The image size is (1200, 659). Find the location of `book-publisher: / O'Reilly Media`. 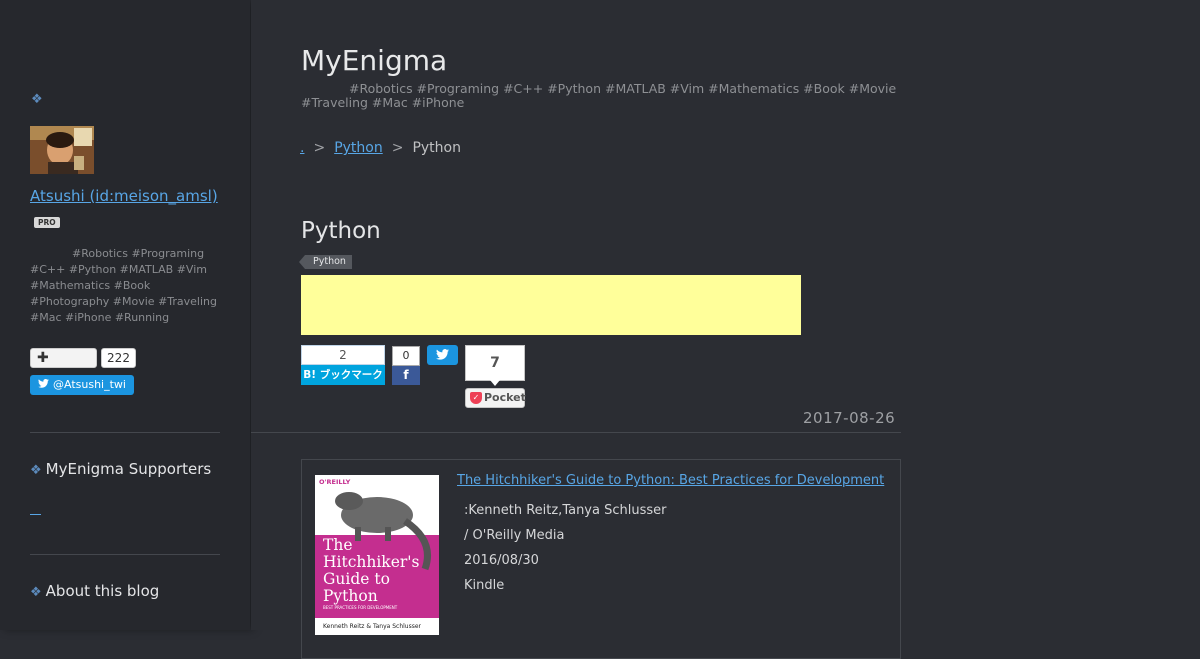

book-publisher: / O'Reilly Media is located at coordinates (514, 535).